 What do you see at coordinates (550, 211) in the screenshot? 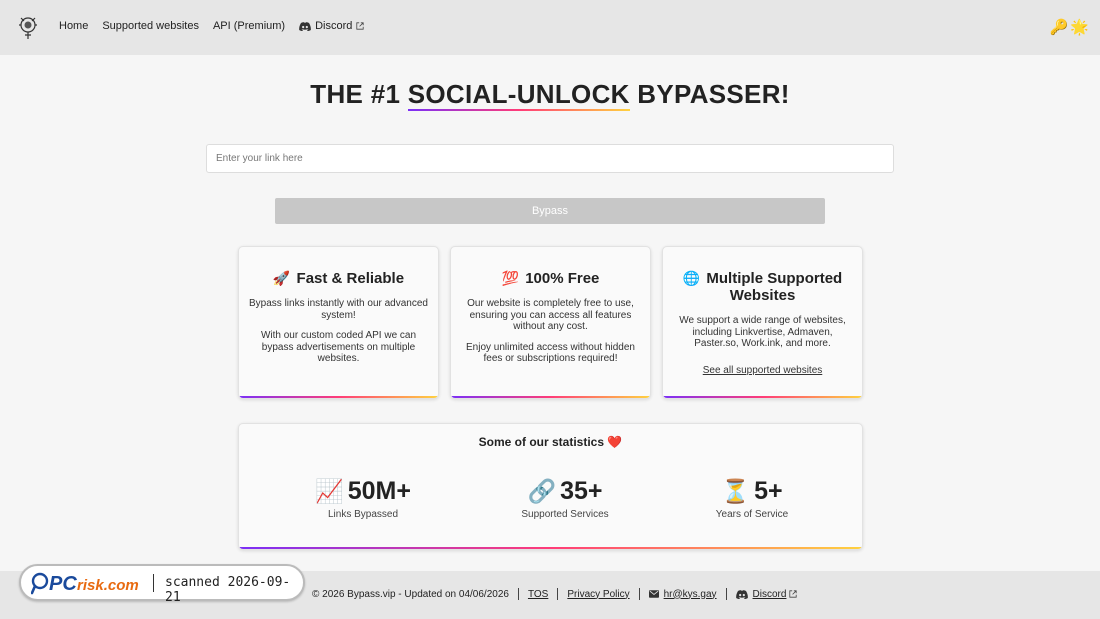
I see `bypass-button: Bypass` at bounding box center [550, 211].